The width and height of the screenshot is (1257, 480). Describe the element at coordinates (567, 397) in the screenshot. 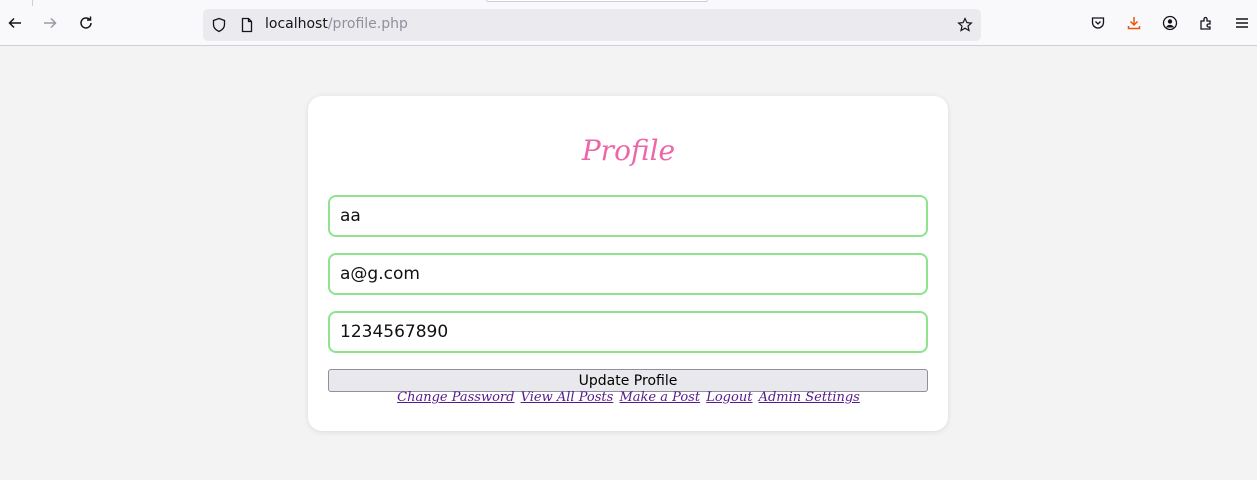

I see `view-all-posts-link: View All Posts` at that location.